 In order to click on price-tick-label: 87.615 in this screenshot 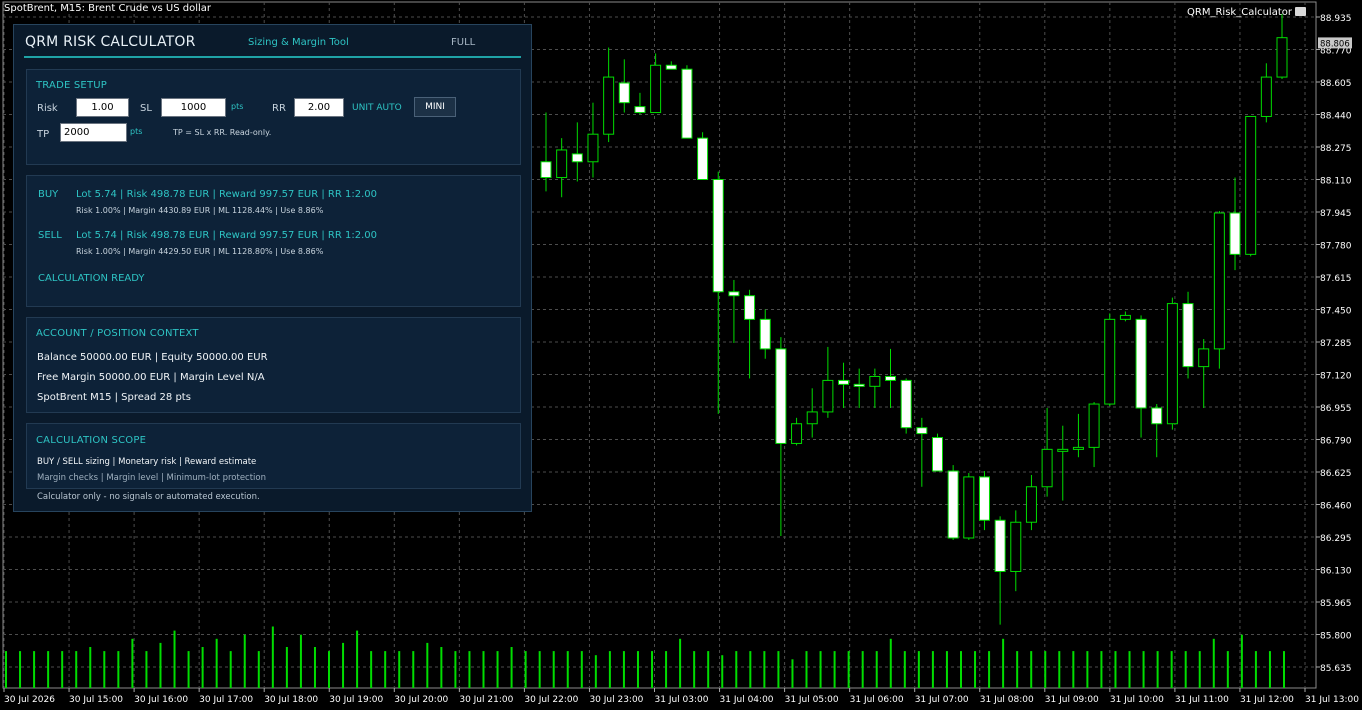, I will do `click(1336, 279)`.